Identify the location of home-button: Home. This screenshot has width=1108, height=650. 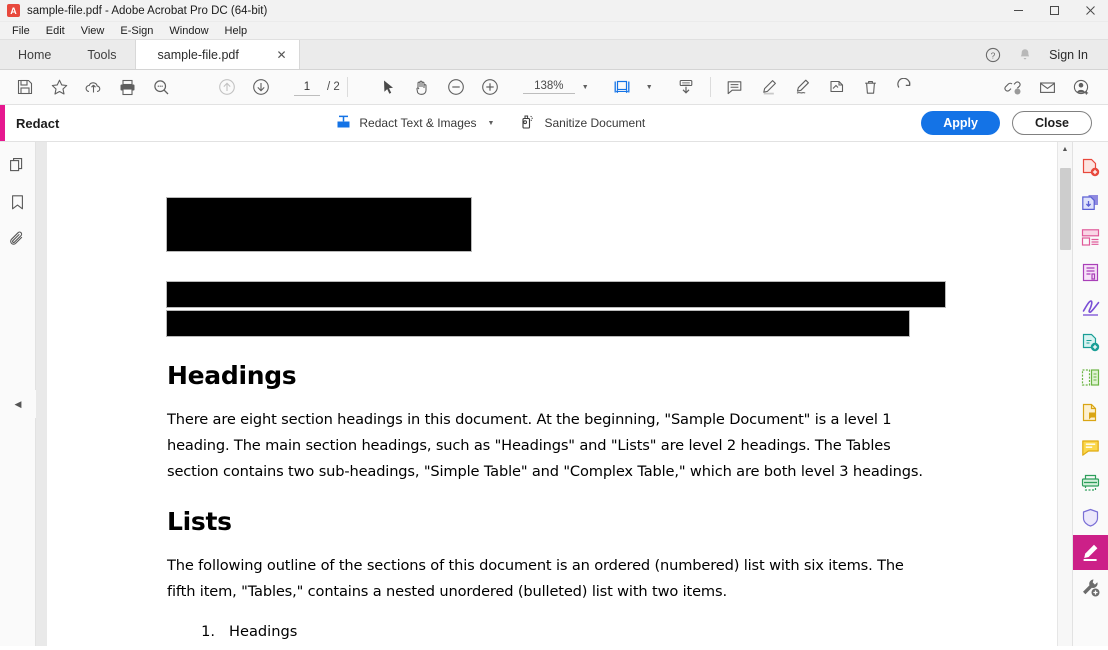
(34, 54).